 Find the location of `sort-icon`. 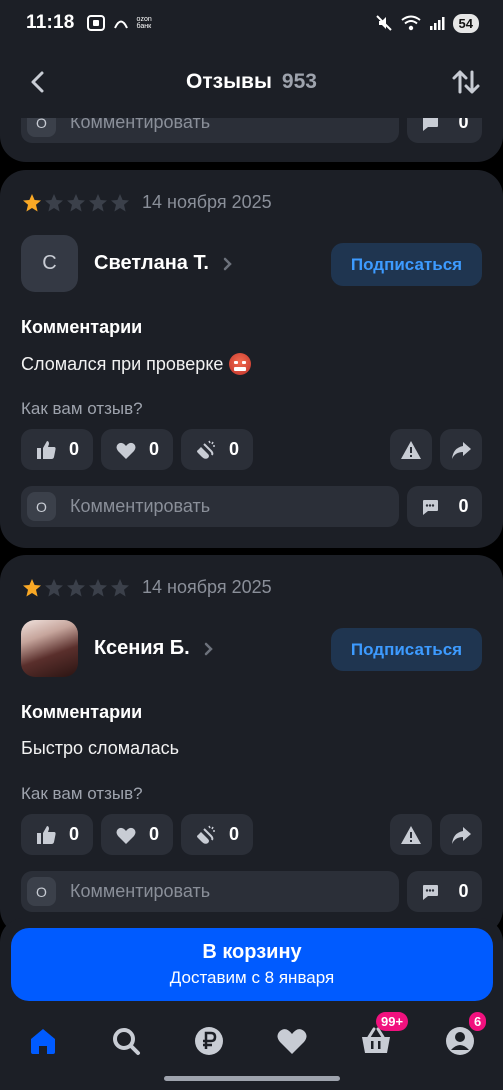

sort-icon is located at coordinates (466, 82).